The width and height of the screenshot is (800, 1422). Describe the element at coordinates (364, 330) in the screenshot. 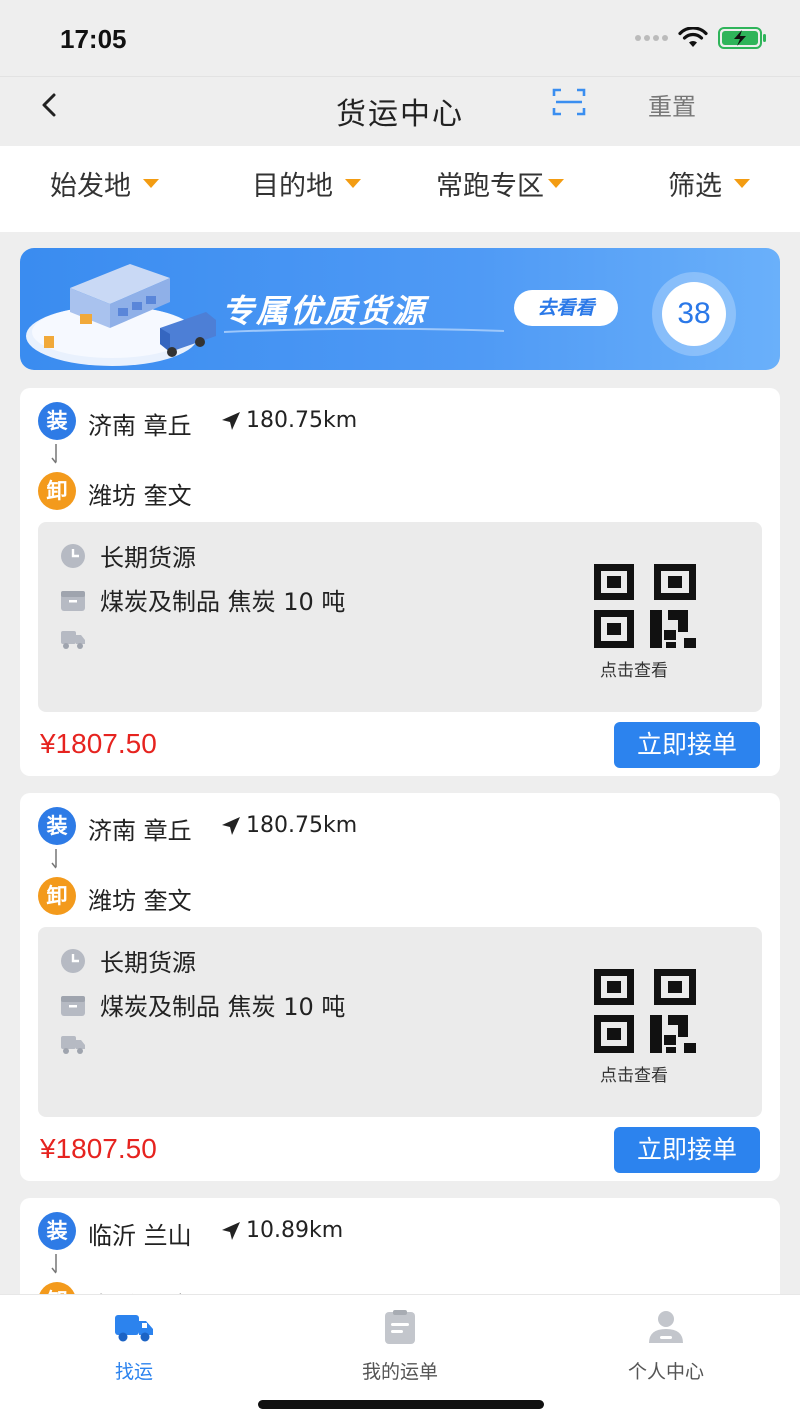

I see `banner-underline` at that location.